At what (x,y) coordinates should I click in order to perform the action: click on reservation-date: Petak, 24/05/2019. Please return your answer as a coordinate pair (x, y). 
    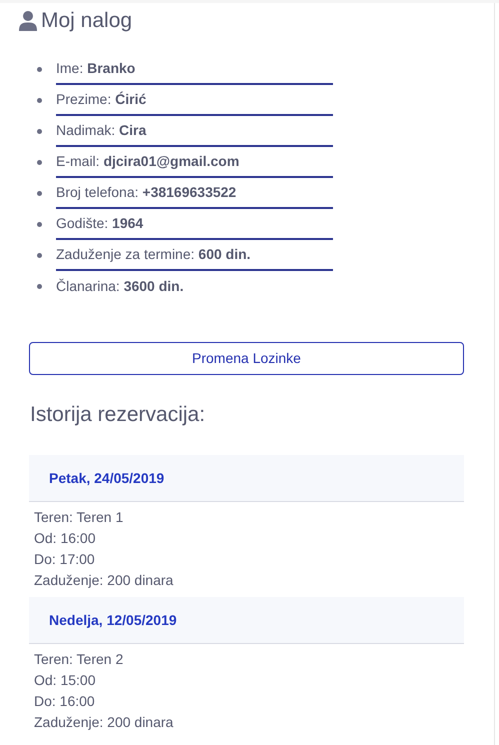
    Looking at the image, I should click on (106, 478).